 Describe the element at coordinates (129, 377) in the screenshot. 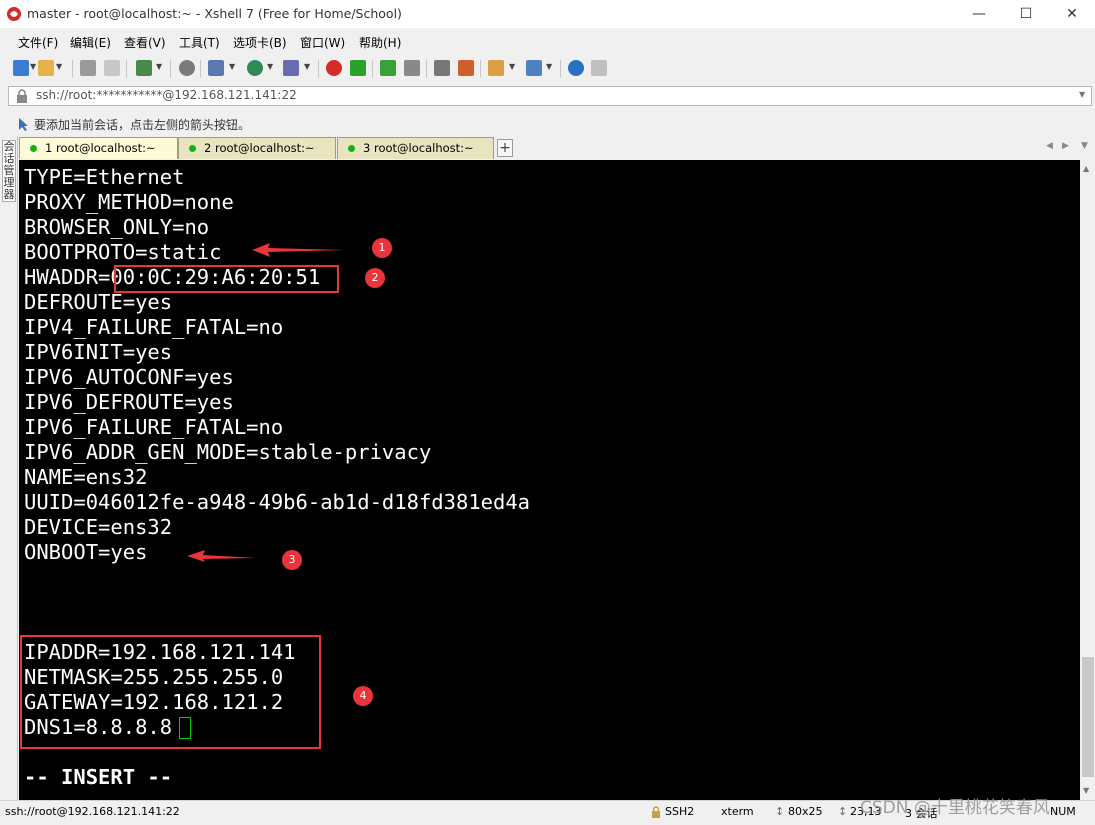

I see `terminal-line: IPV6_AUTOCONF=yes` at that location.